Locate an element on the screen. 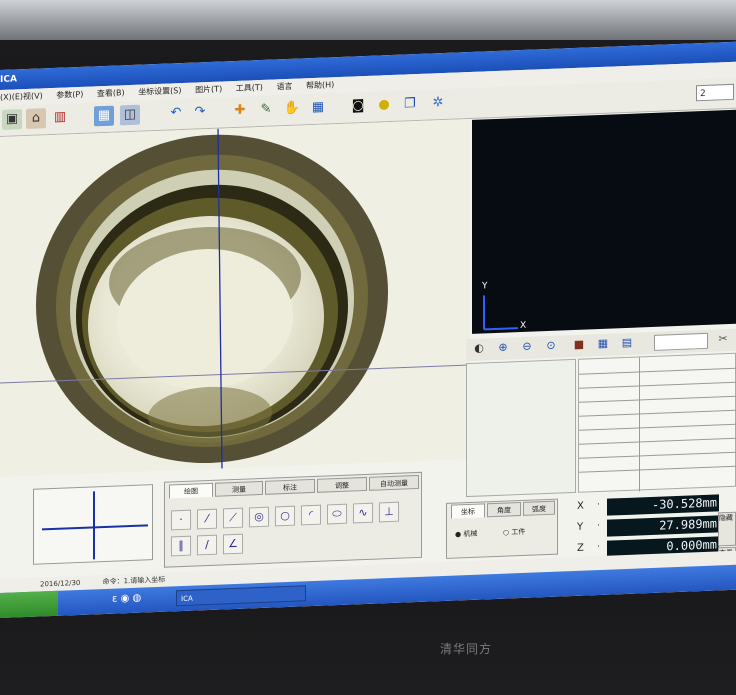  camera-setup-icon: ⌂ is located at coordinates (36, 119).